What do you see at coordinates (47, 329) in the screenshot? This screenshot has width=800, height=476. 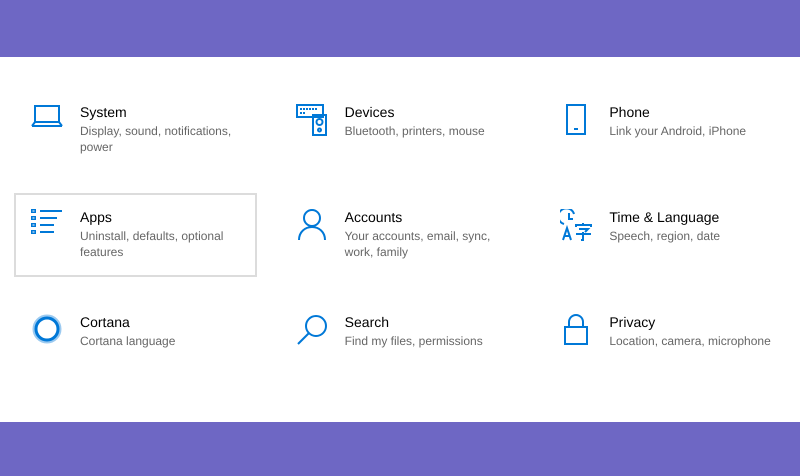 I see `circle-icon` at bounding box center [47, 329].